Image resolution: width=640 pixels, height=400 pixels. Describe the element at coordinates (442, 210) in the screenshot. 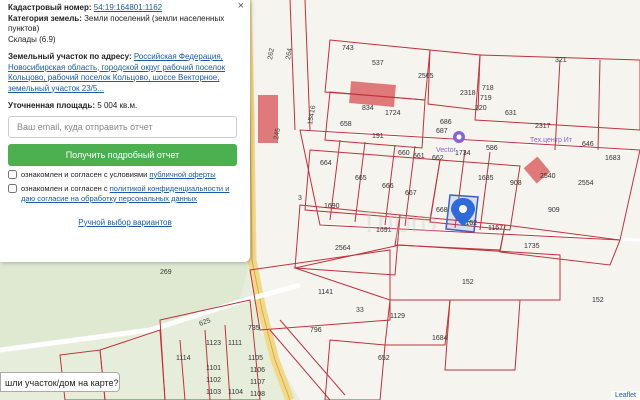

I see `parcel-label: 668` at that location.